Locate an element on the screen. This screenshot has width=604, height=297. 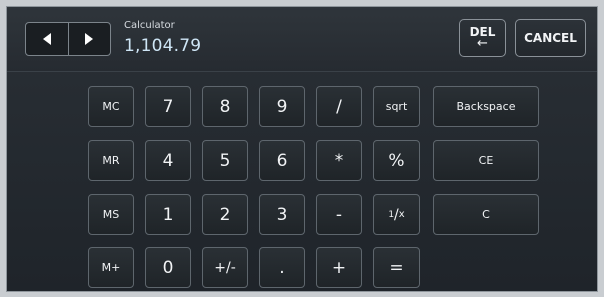
equals-button: = is located at coordinates (396, 267).